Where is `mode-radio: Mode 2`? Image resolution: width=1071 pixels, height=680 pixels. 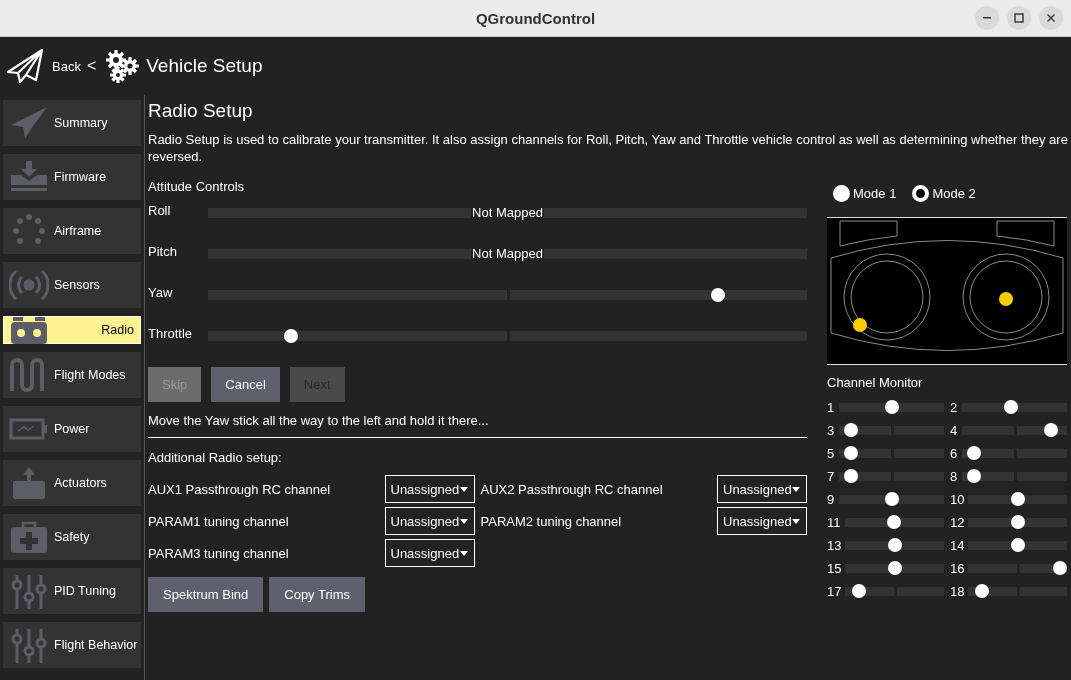 mode-radio: Mode 2 is located at coordinates (944, 193).